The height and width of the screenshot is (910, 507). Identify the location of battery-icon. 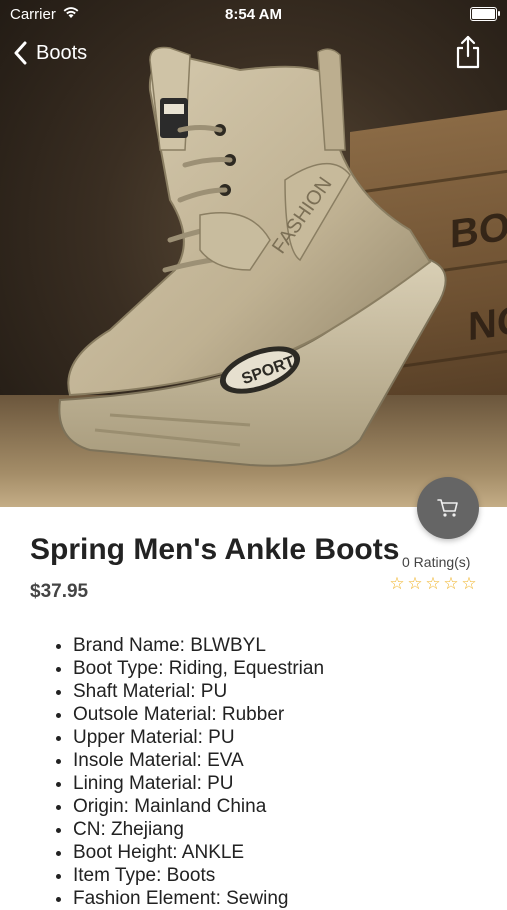
(485, 14).